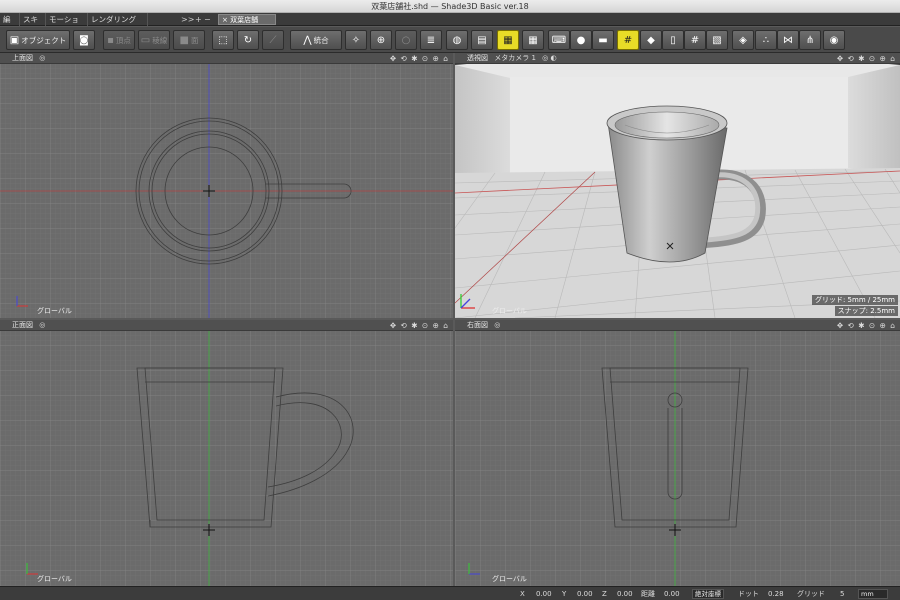 The height and width of the screenshot is (600, 900). I want to click on select-frame-button: ⬚, so click(223, 40).